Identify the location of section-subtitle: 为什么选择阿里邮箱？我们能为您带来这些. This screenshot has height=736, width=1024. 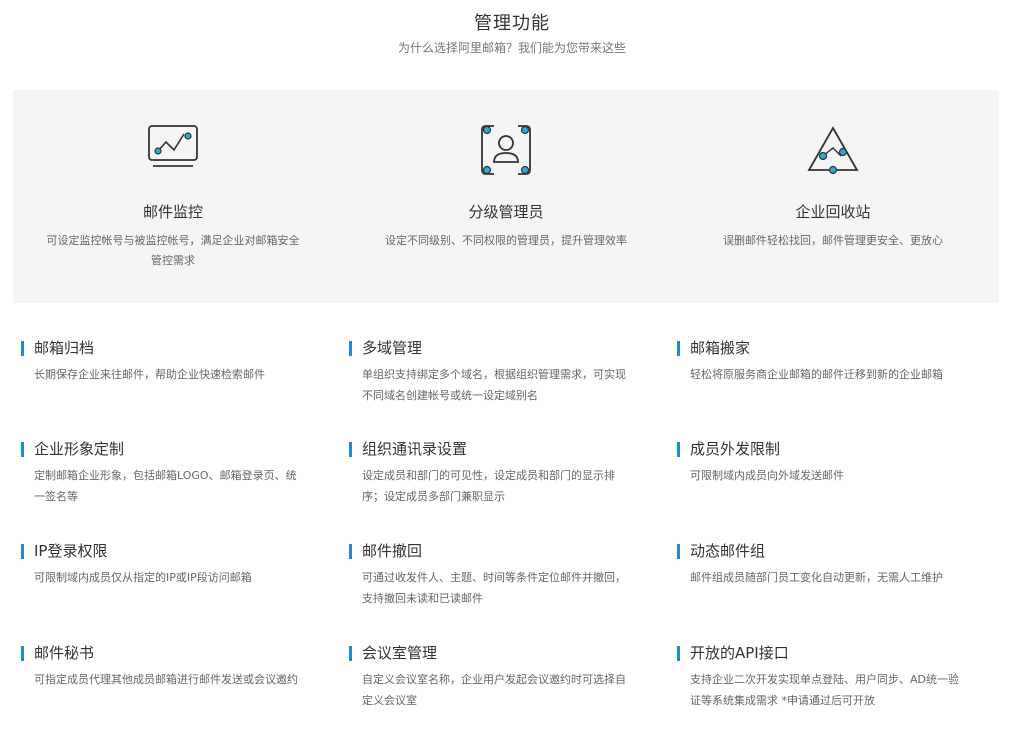
(511, 48).